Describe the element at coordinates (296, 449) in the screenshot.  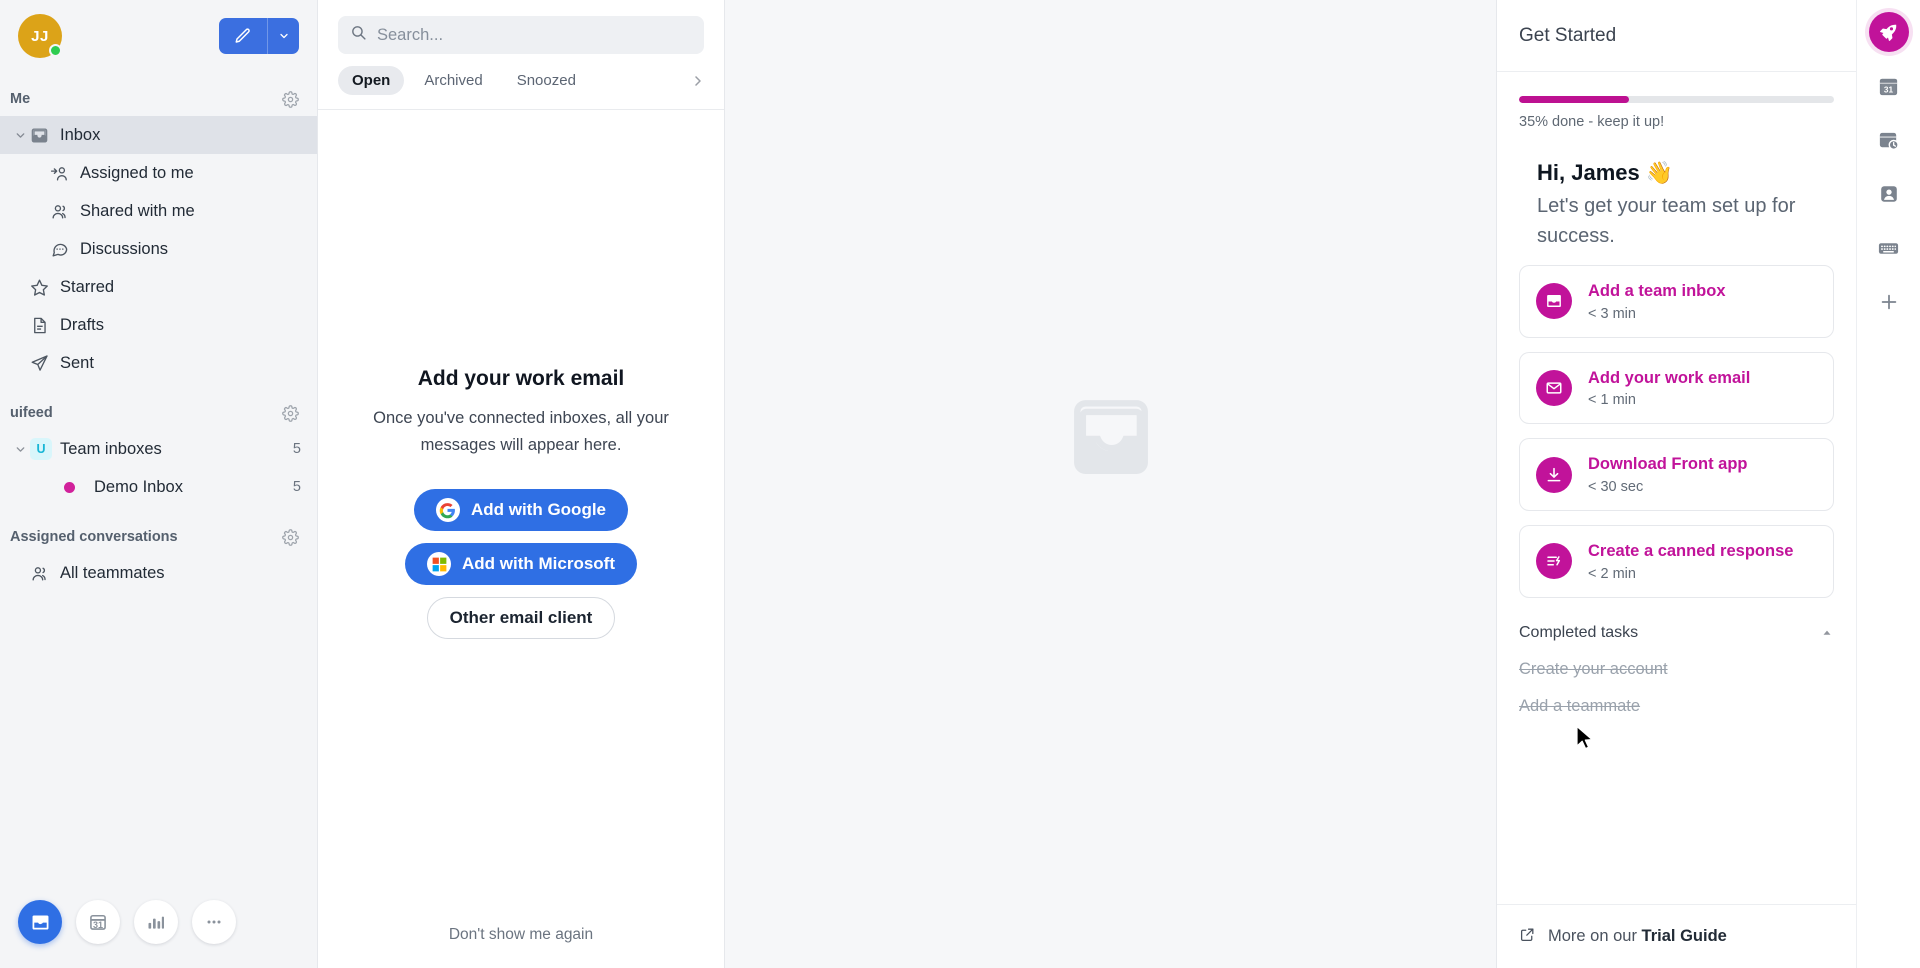
I see `unread-count: 5` at that location.